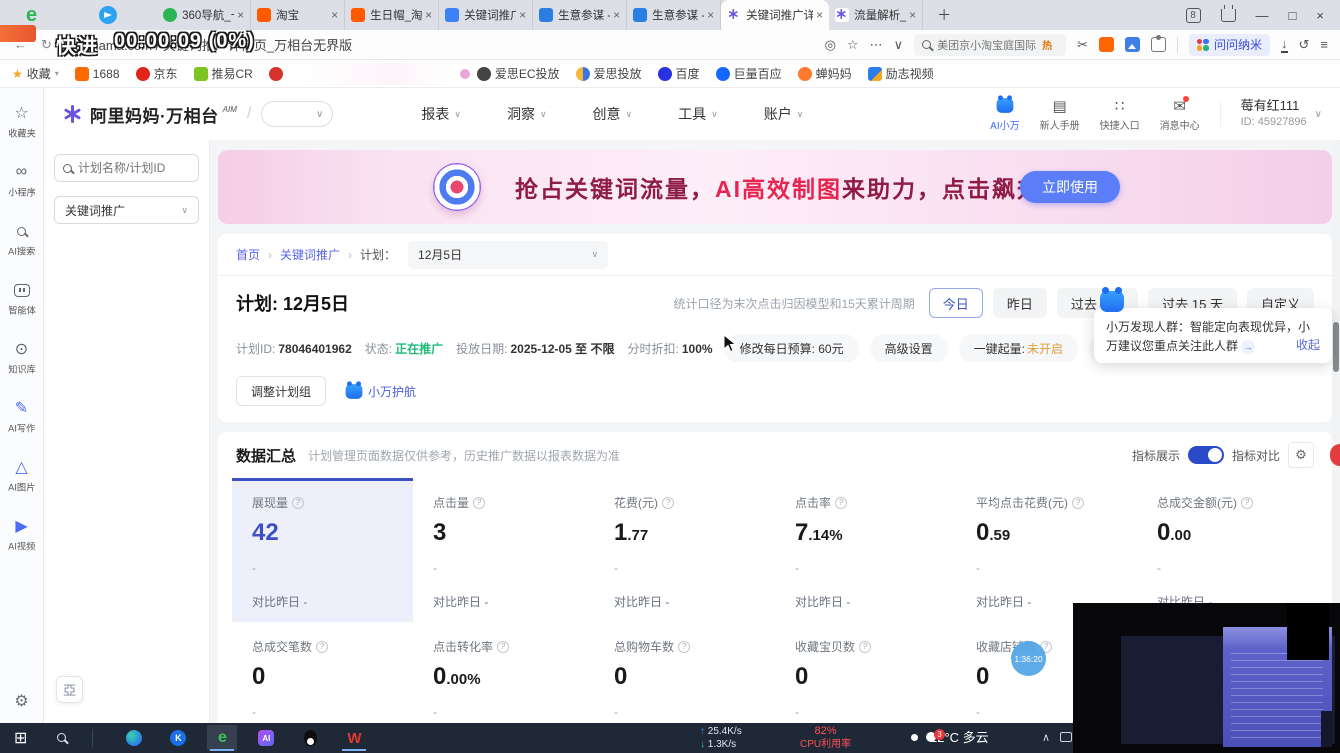  What do you see at coordinates (698, 114) in the screenshot?
I see `nav-tools: 工具 ∨` at bounding box center [698, 114].